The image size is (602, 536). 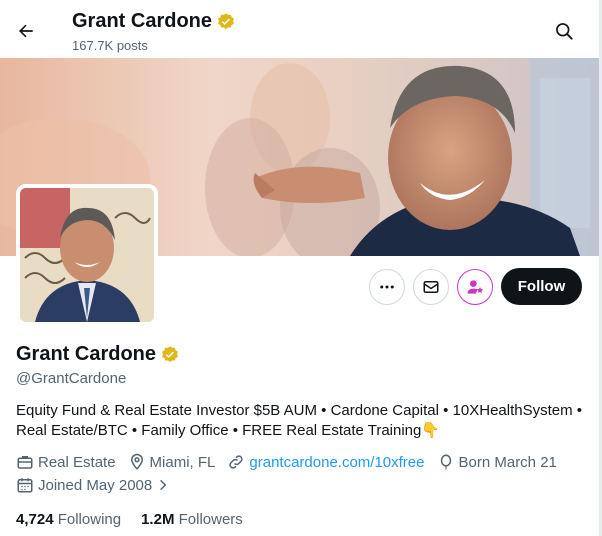 I want to click on avatar, so click(x=87, y=255).